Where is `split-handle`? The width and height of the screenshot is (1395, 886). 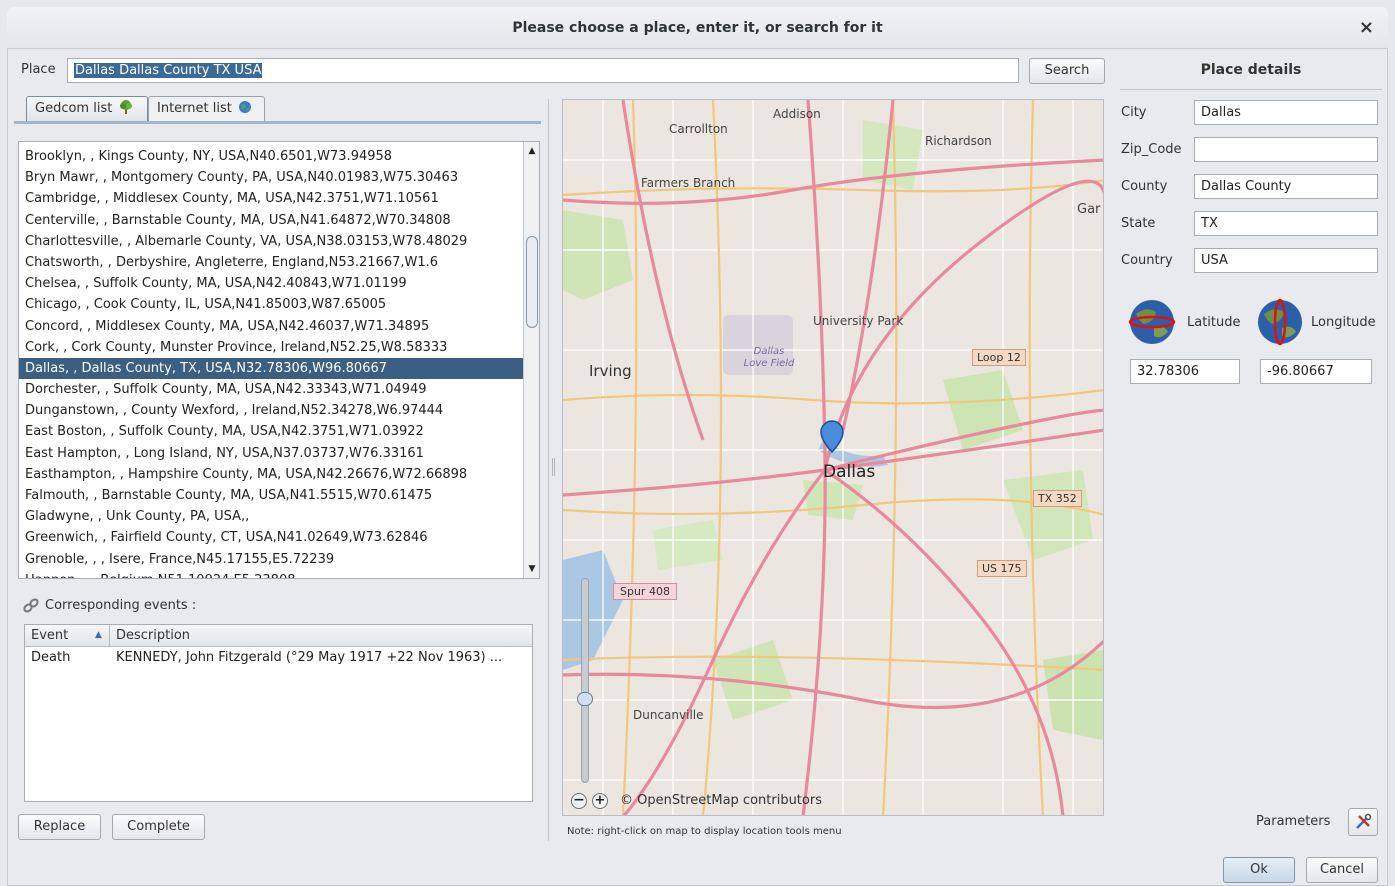
split-handle is located at coordinates (553, 467).